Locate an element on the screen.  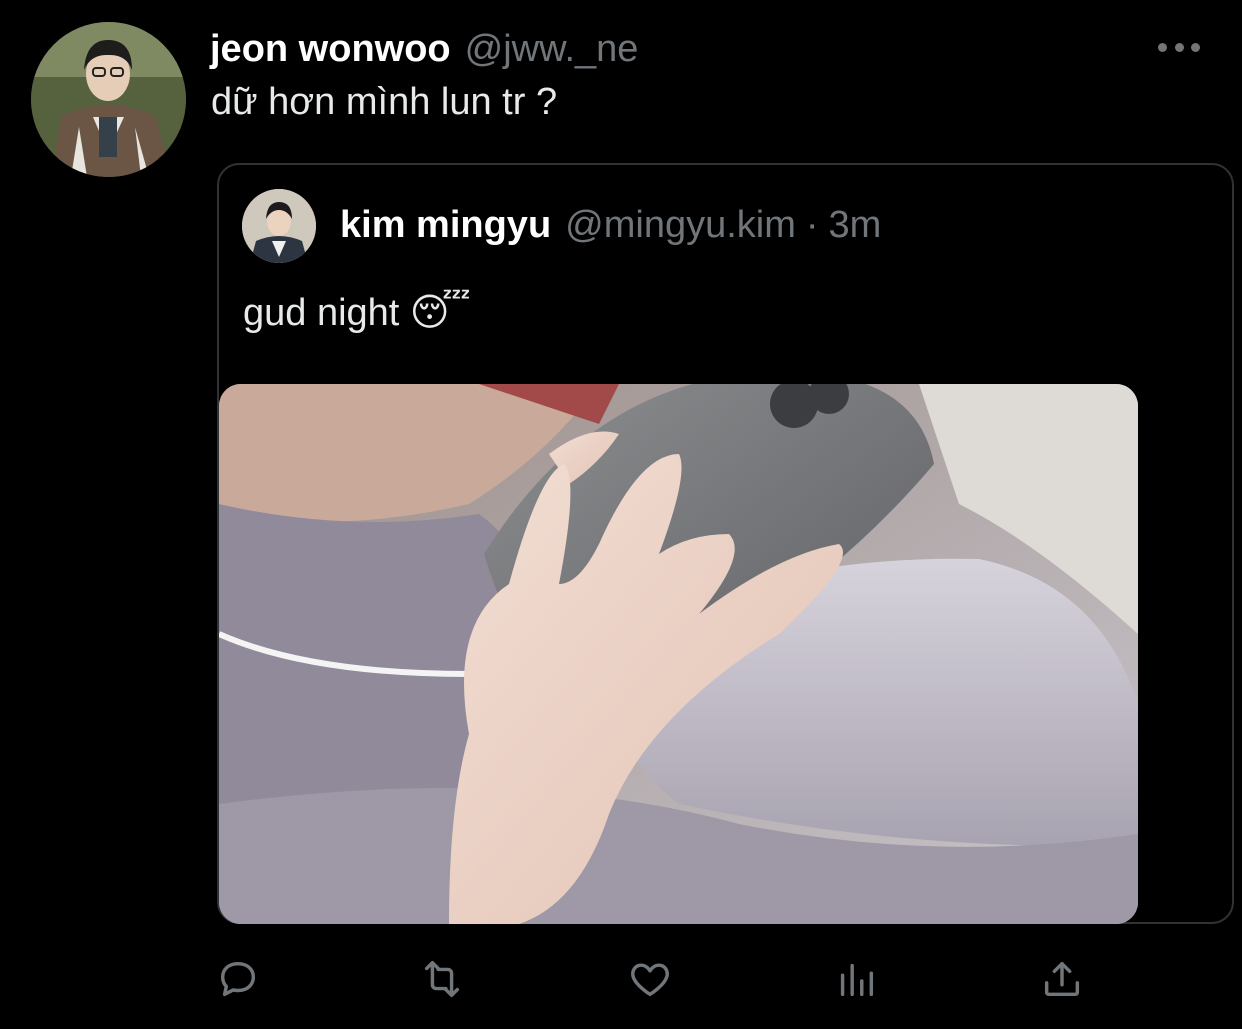
reply-icon is located at coordinates (238, 979).